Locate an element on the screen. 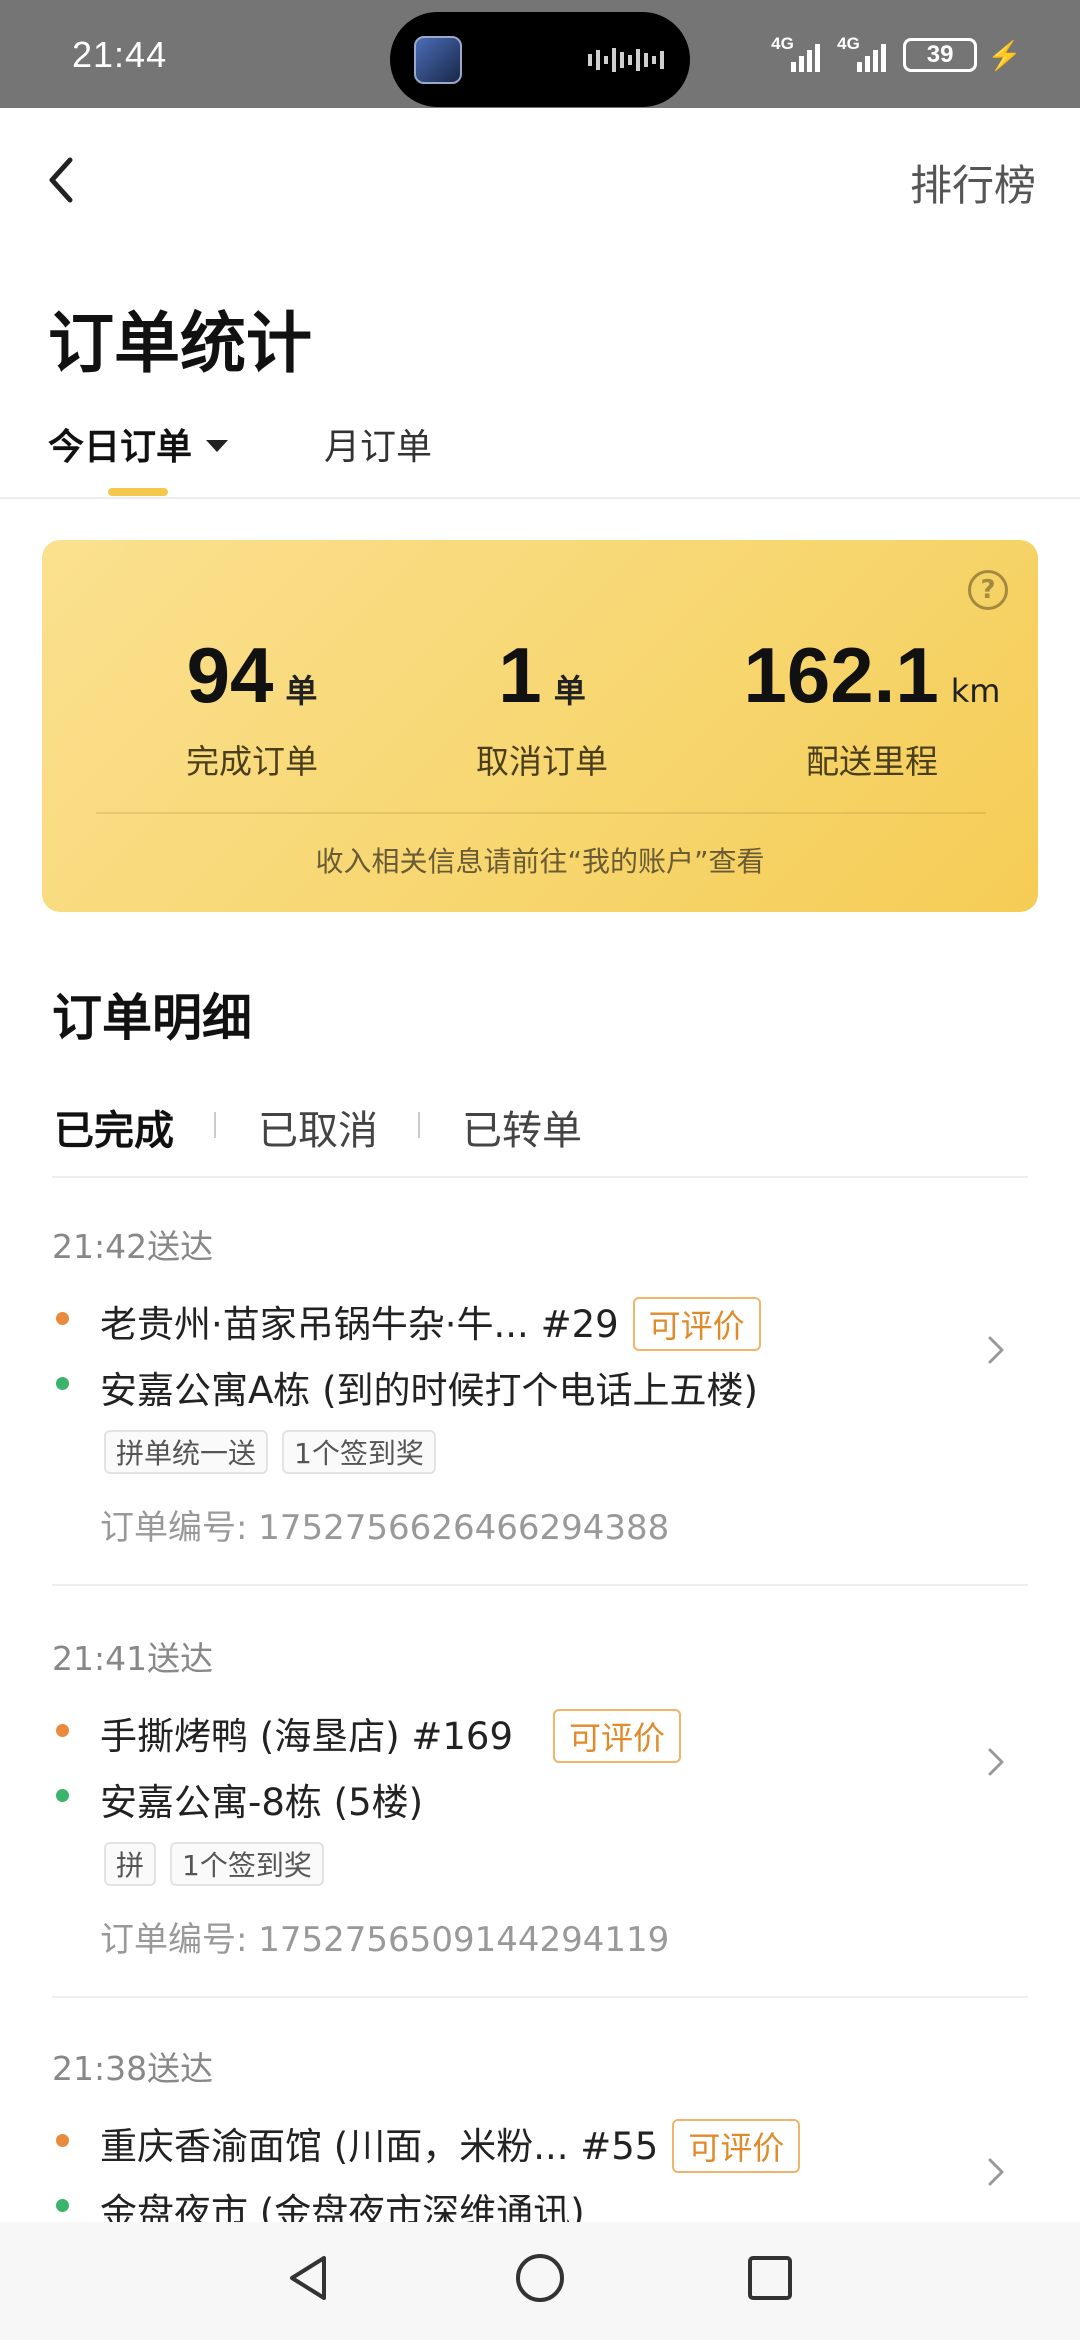 Image resolution: width=1080 pixels, height=2340 pixels. order-address: 安嘉公寓A栋 (到的时候打个电话上五楼) is located at coordinates (429, 1390).